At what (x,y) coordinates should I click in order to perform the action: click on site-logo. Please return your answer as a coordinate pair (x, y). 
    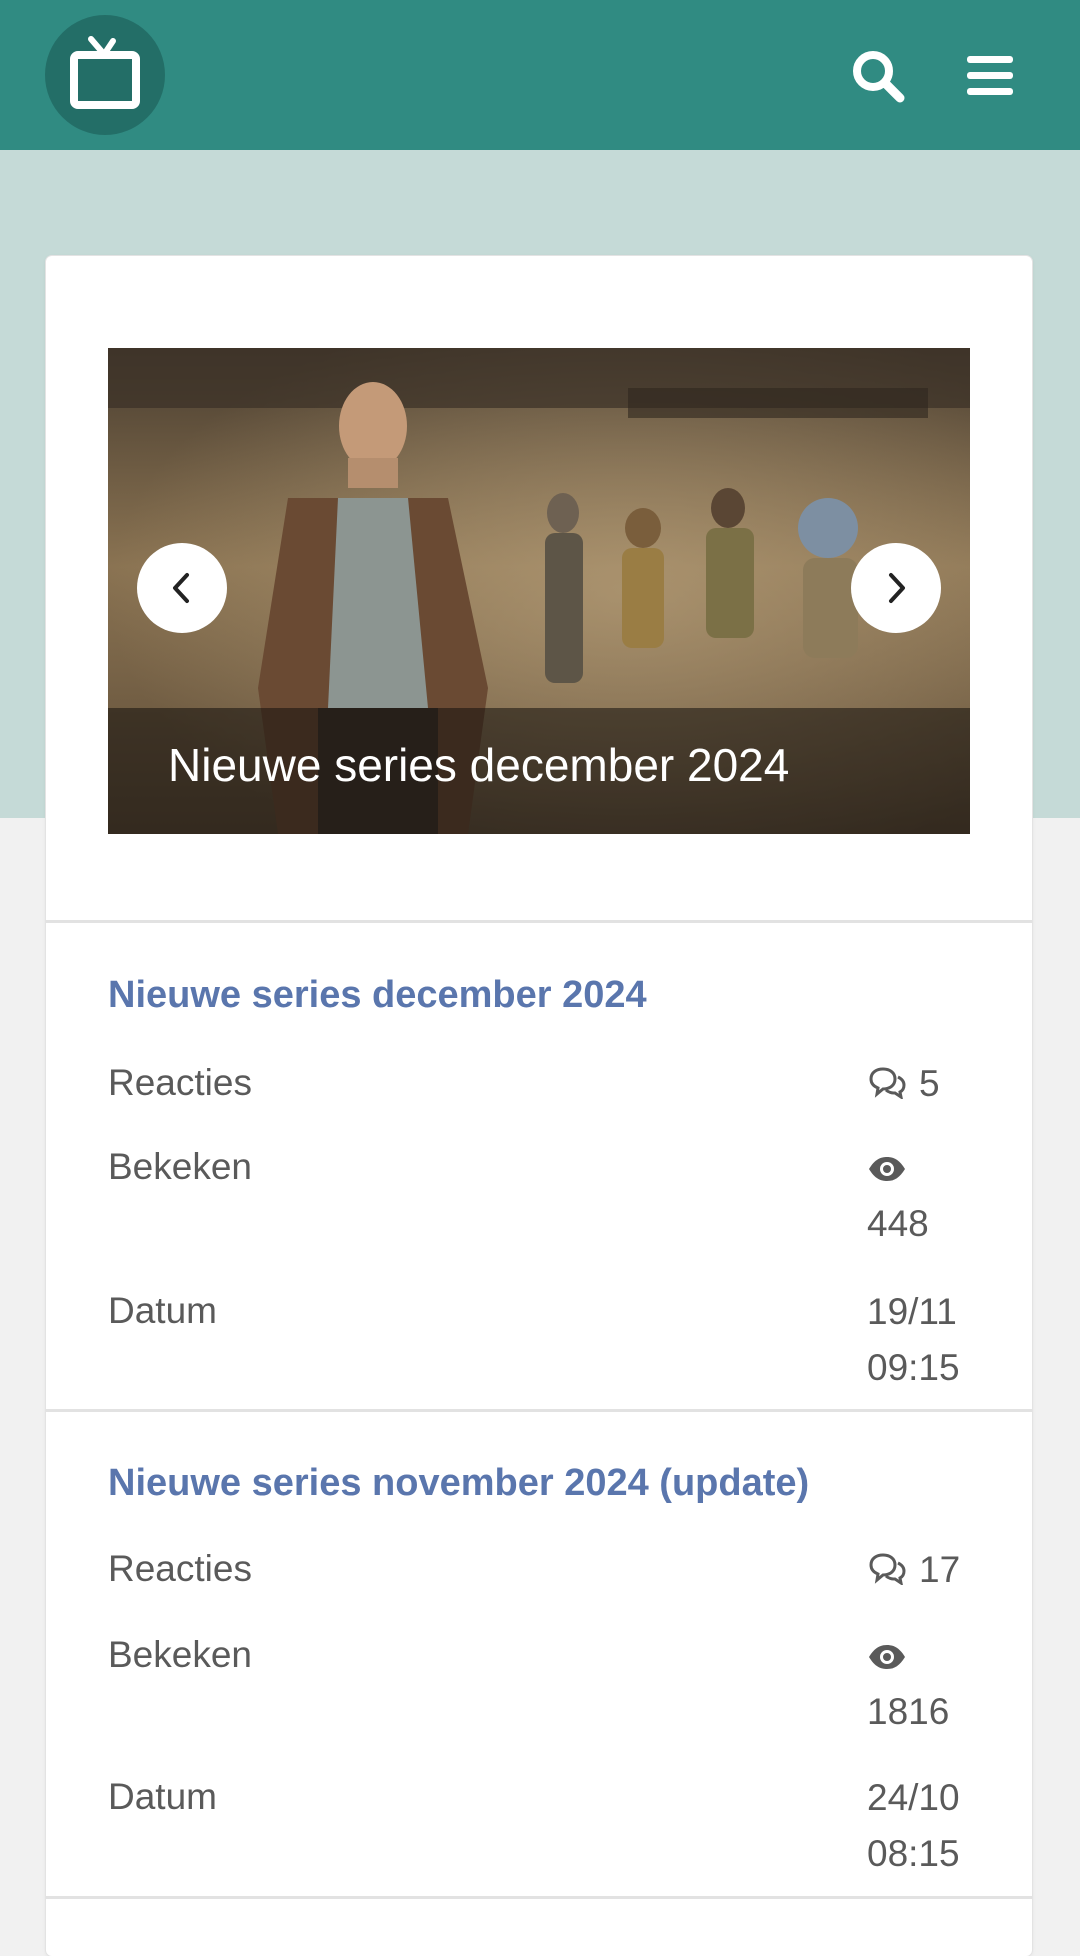
    Looking at the image, I should click on (105, 75).